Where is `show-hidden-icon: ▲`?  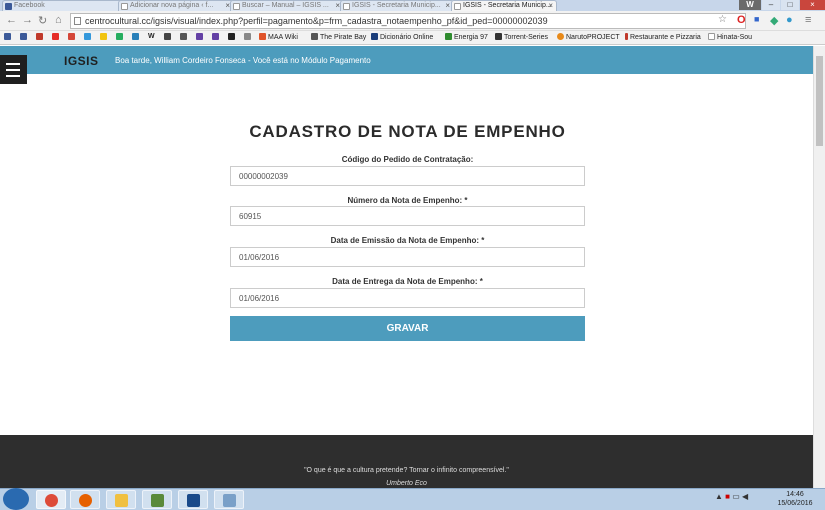
show-hidden-icon: ▲ is located at coordinates (719, 496).